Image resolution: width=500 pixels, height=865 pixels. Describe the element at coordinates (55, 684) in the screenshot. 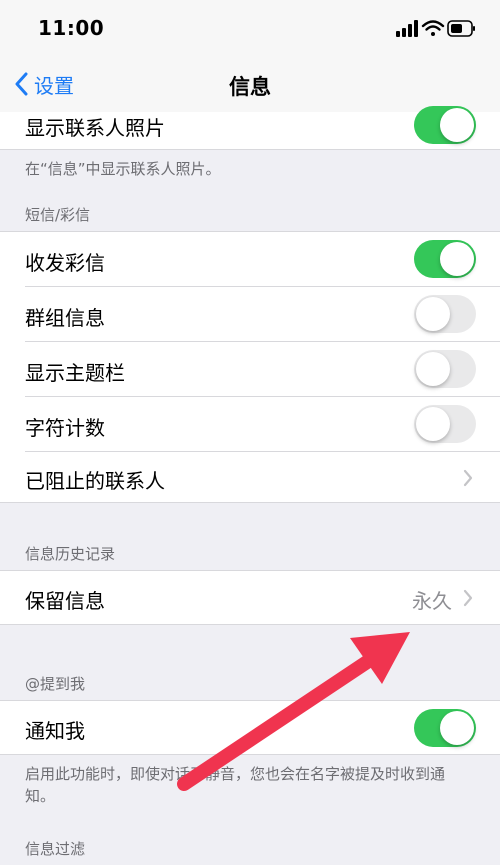

I see `mention-section-header: @提到我` at that location.